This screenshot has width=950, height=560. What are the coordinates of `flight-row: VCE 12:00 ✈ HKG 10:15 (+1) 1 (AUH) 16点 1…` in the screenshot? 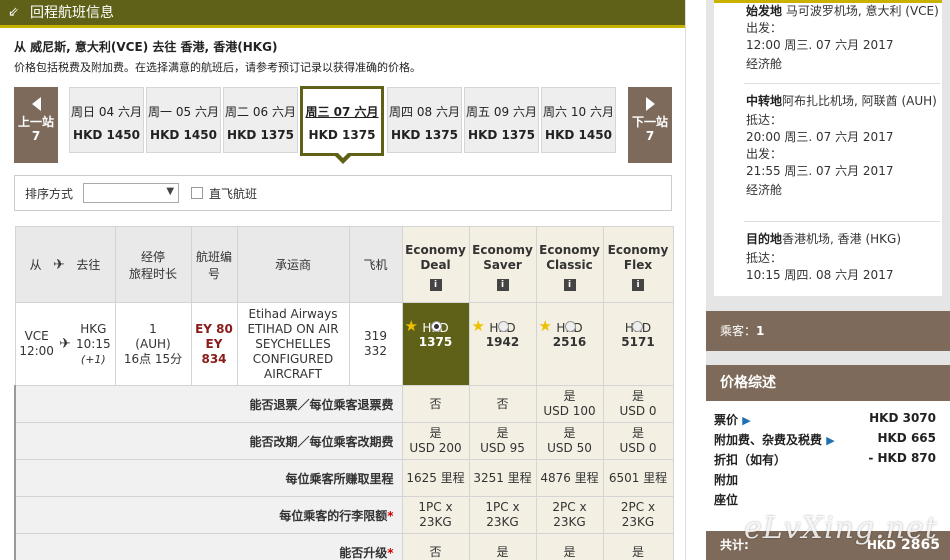 It's located at (344, 344).